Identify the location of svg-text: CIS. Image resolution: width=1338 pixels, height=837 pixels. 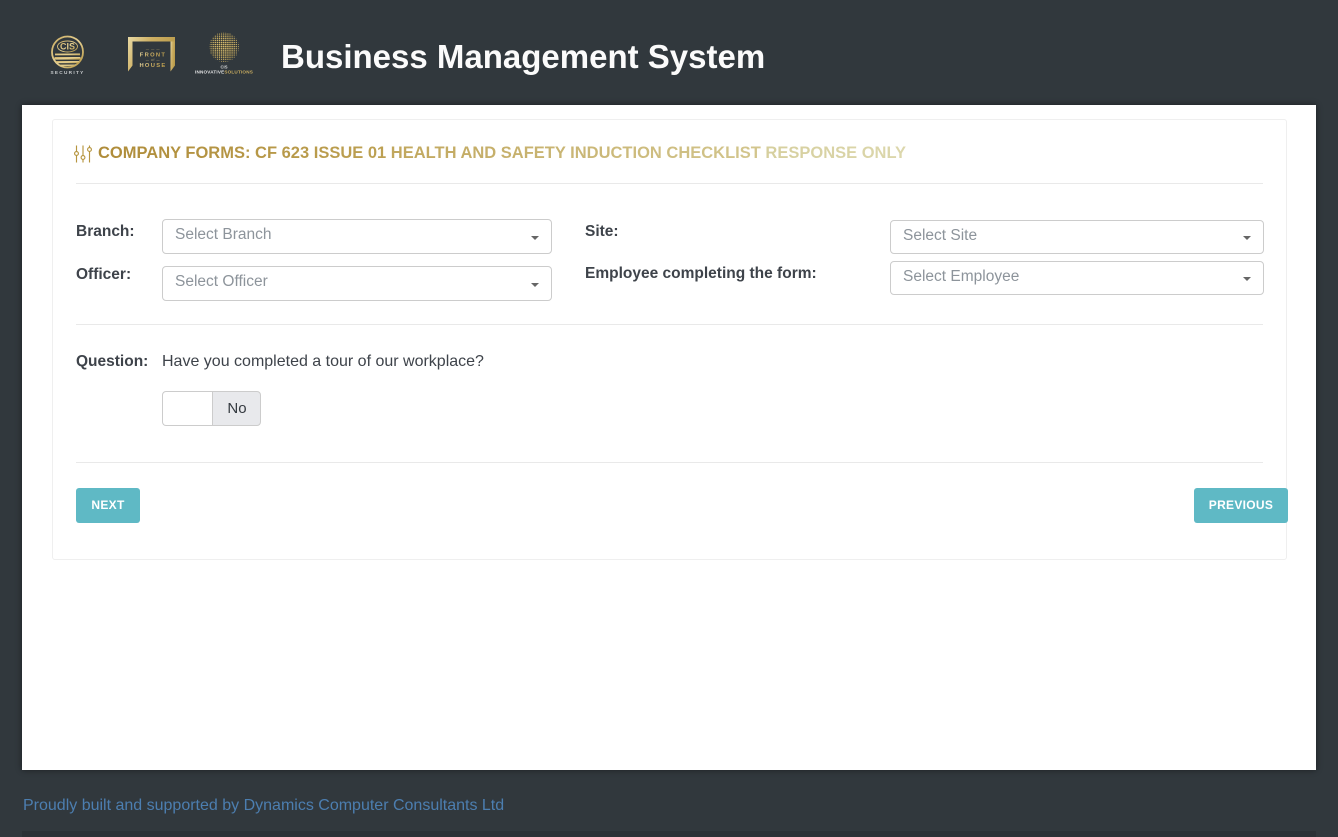
(67, 47).